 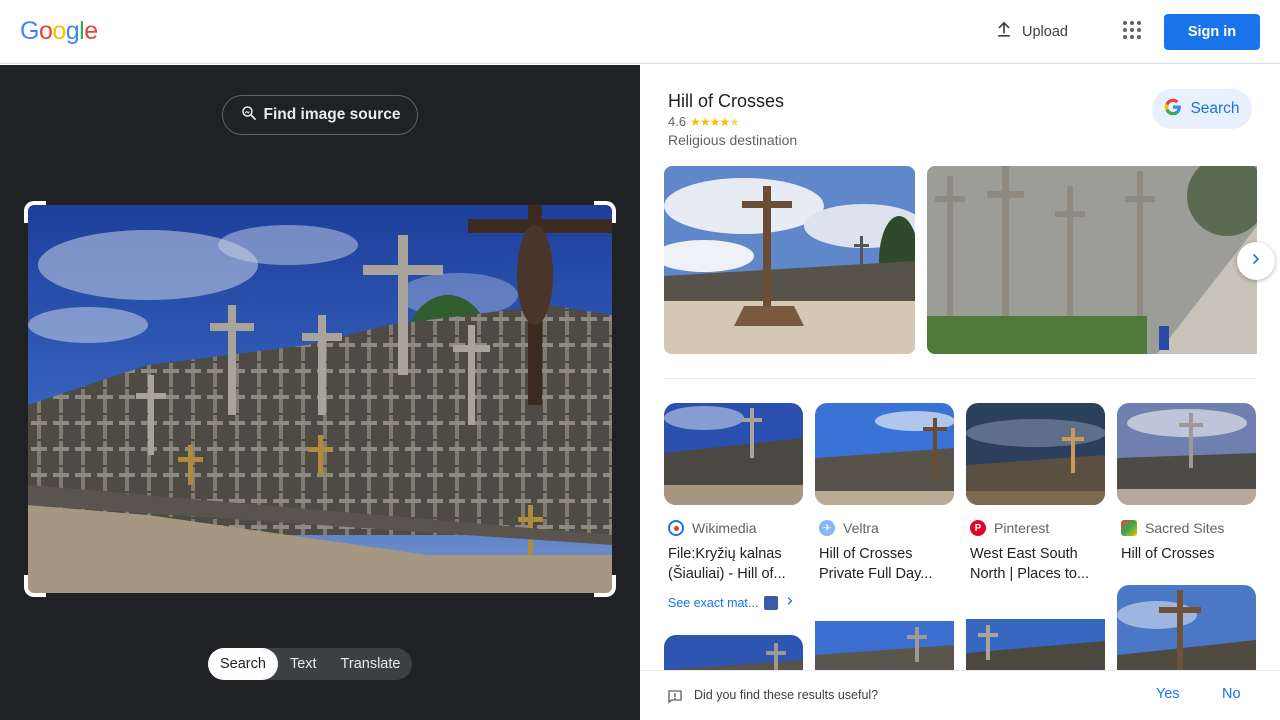 I want to click on tab-search: Search, so click(x=243, y=664).